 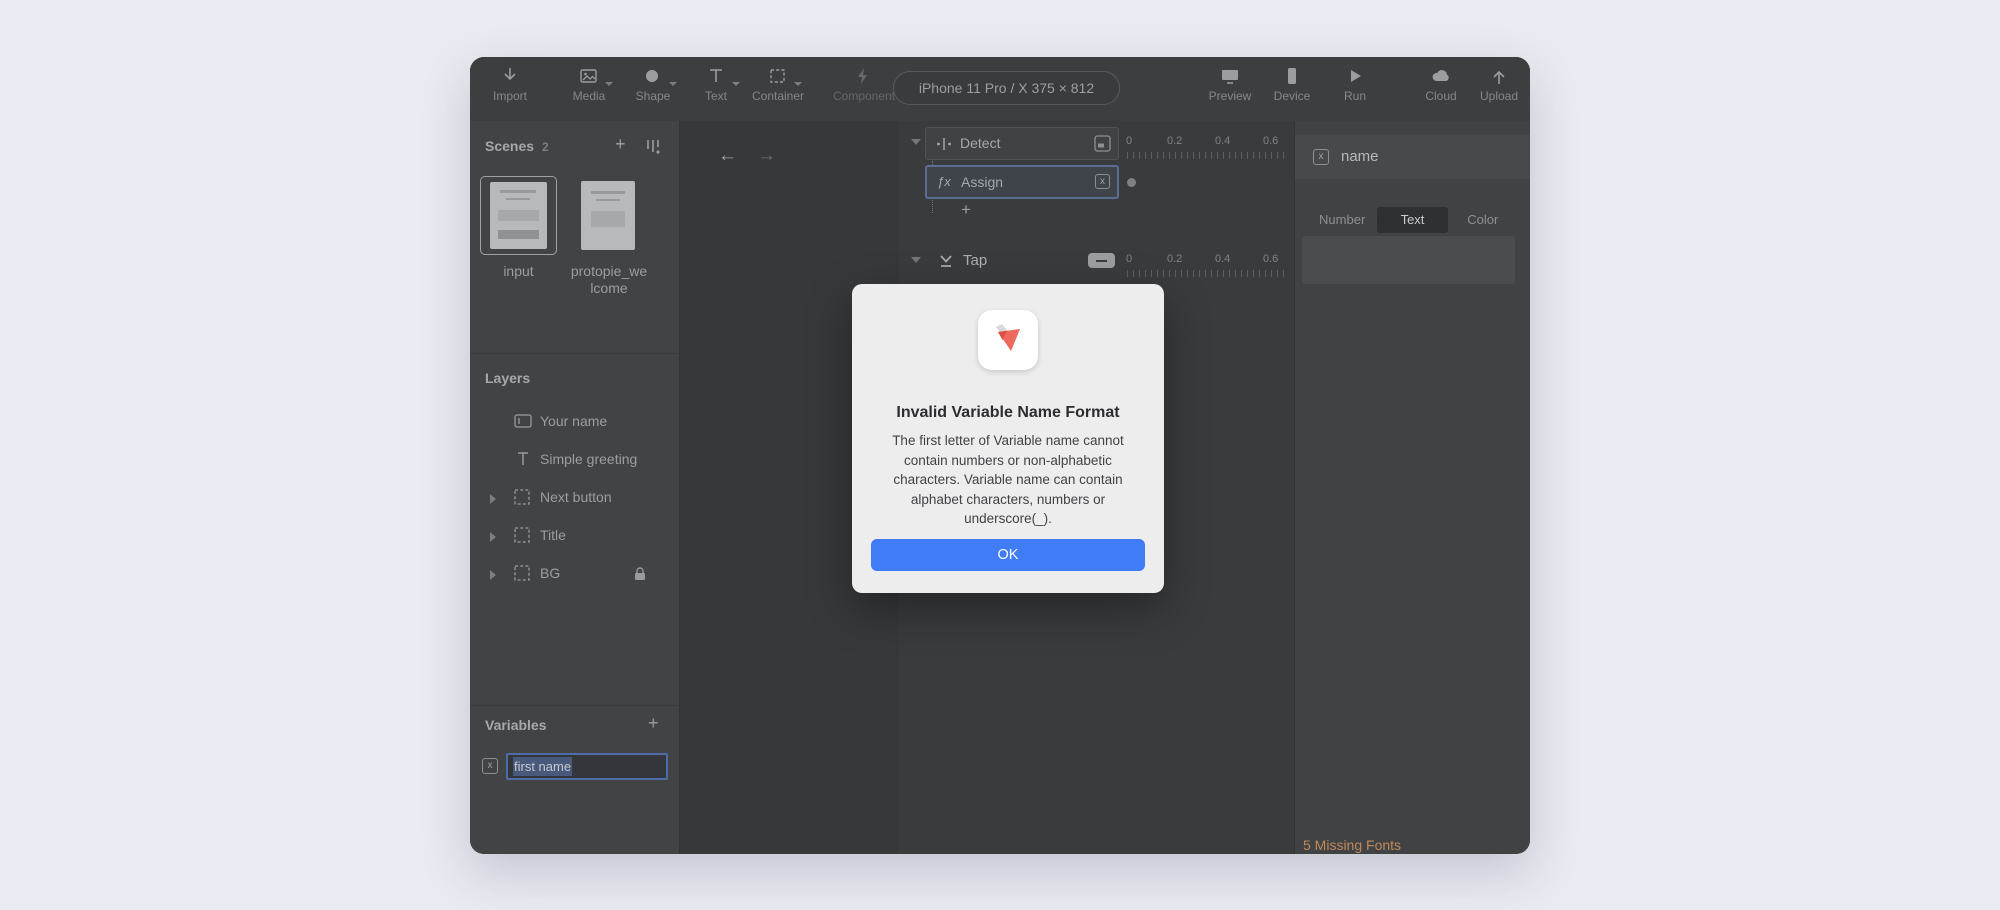 I want to click on layer-row-next-button: Next button, so click(x=575, y=498).